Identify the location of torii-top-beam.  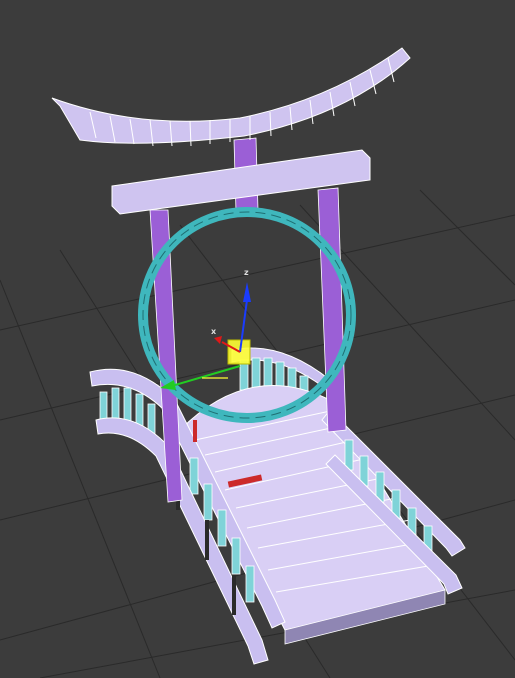
(231, 97).